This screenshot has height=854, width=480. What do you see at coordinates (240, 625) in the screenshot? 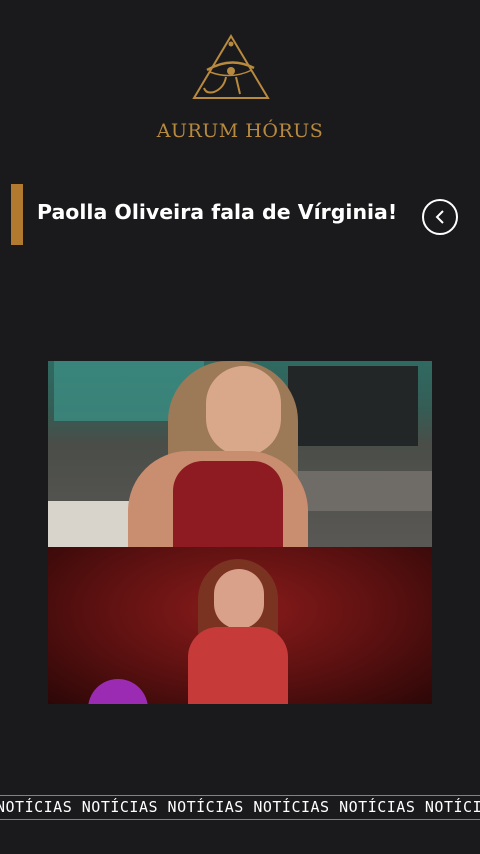
I see `video-frame-performer` at bounding box center [240, 625].